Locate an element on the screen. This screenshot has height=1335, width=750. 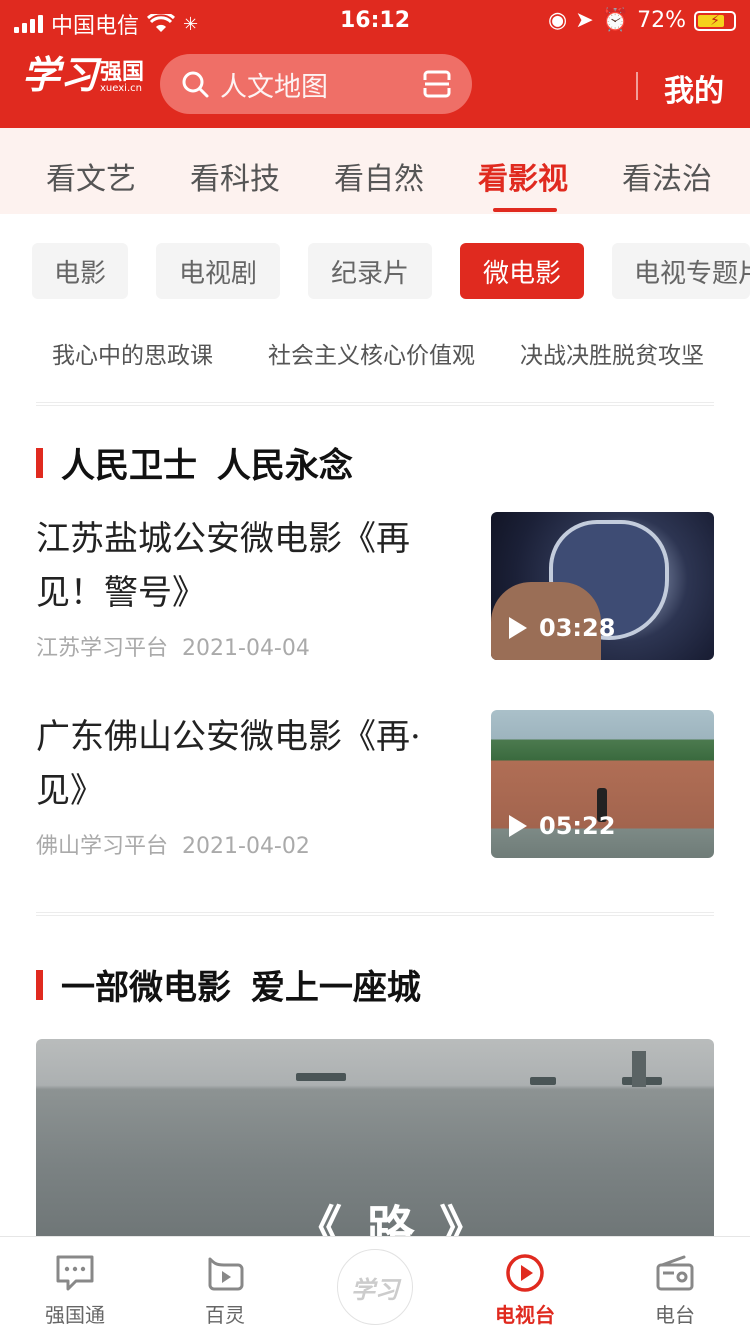
bottom-tab-bar: 强国通 百灵 学习 电视台 电台 is located at coordinates (375, 1285).